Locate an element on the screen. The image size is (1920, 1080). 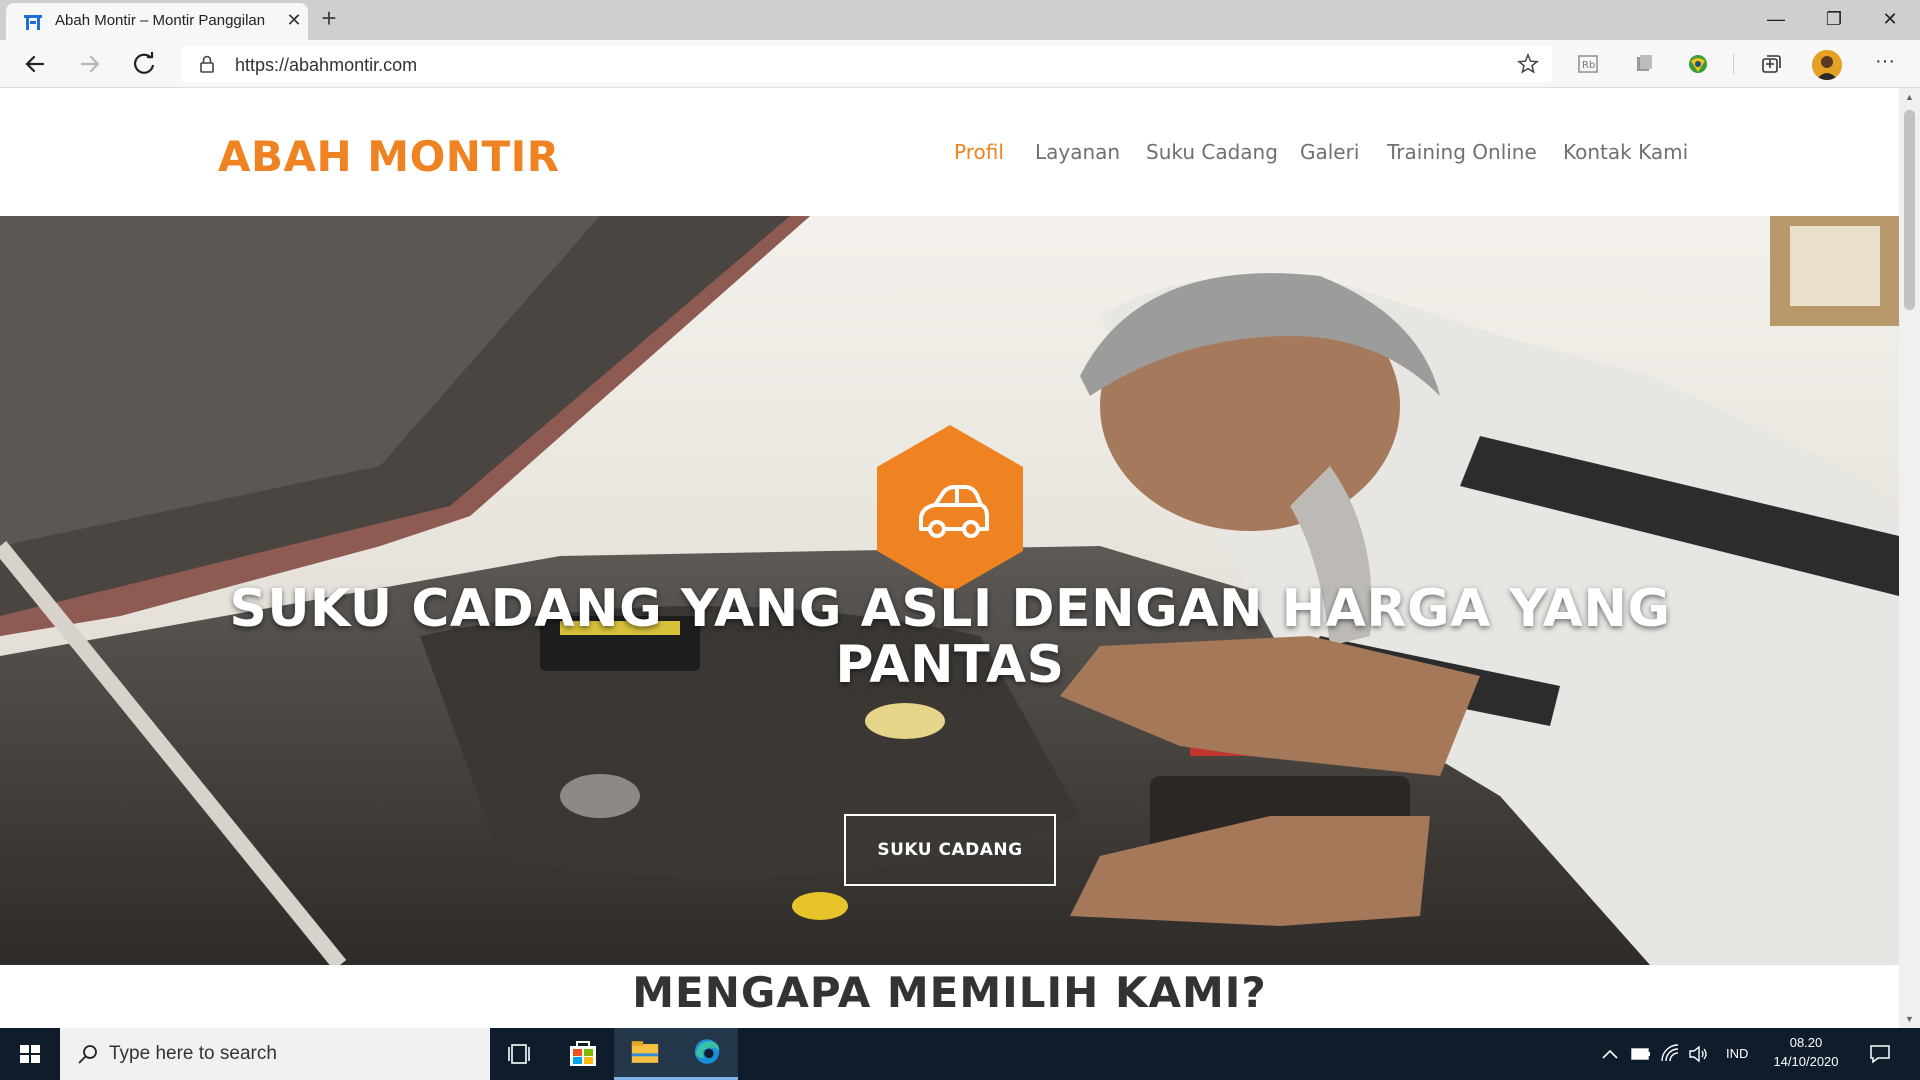
suku-cadang-button: SUKU CADANG is located at coordinates (950, 850).